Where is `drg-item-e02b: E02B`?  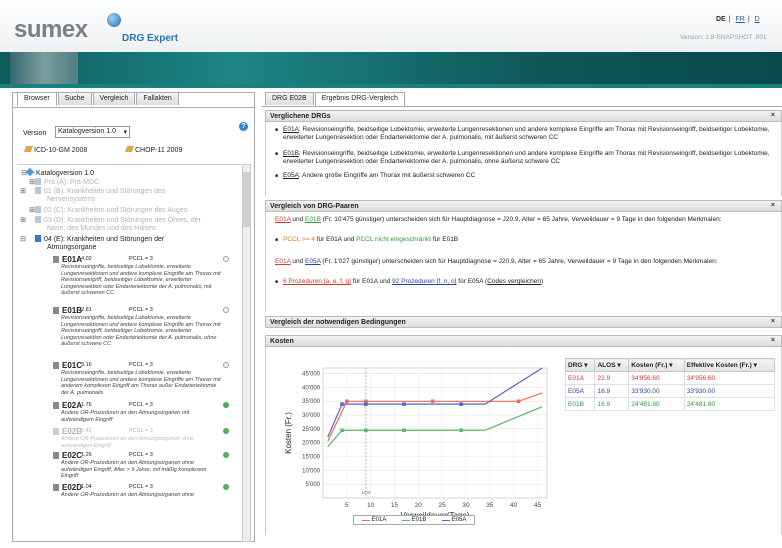 drg-item-e02b: E02B is located at coordinates (67, 431).